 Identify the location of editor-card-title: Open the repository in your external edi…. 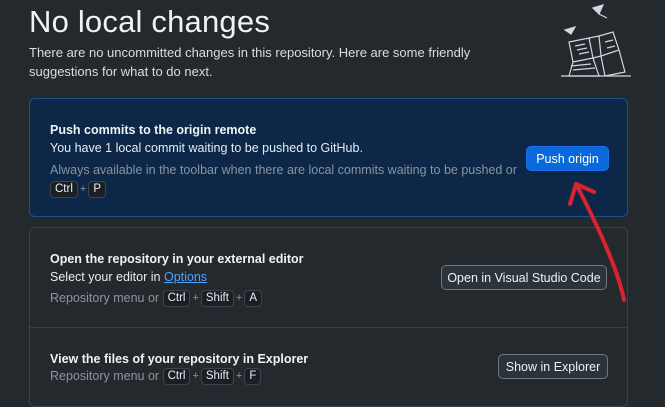
(177, 259).